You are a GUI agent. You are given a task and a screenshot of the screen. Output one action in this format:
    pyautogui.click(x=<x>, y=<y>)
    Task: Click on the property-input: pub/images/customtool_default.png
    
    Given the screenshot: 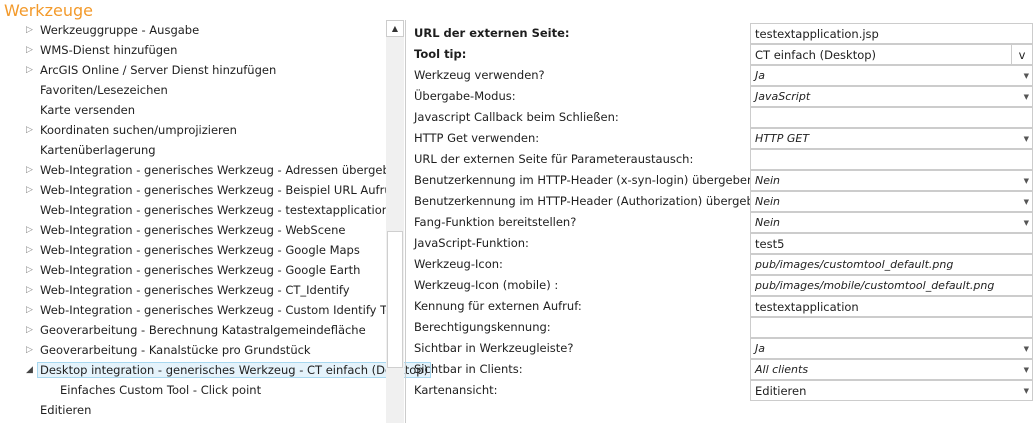 What is the action you would take?
    pyautogui.click(x=891, y=264)
    